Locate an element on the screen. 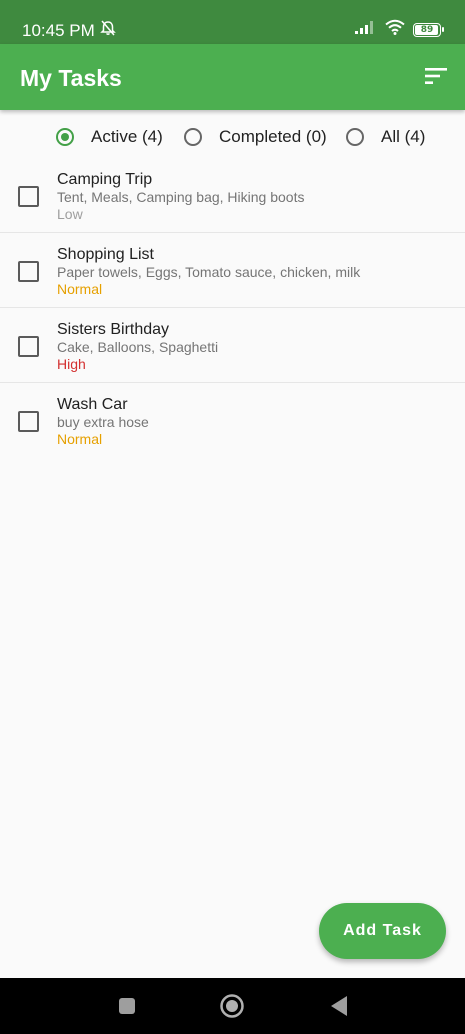 The image size is (465, 1034). filter-radio-group: Active (4) Completed (0) All (4) is located at coordinates (232, 139).